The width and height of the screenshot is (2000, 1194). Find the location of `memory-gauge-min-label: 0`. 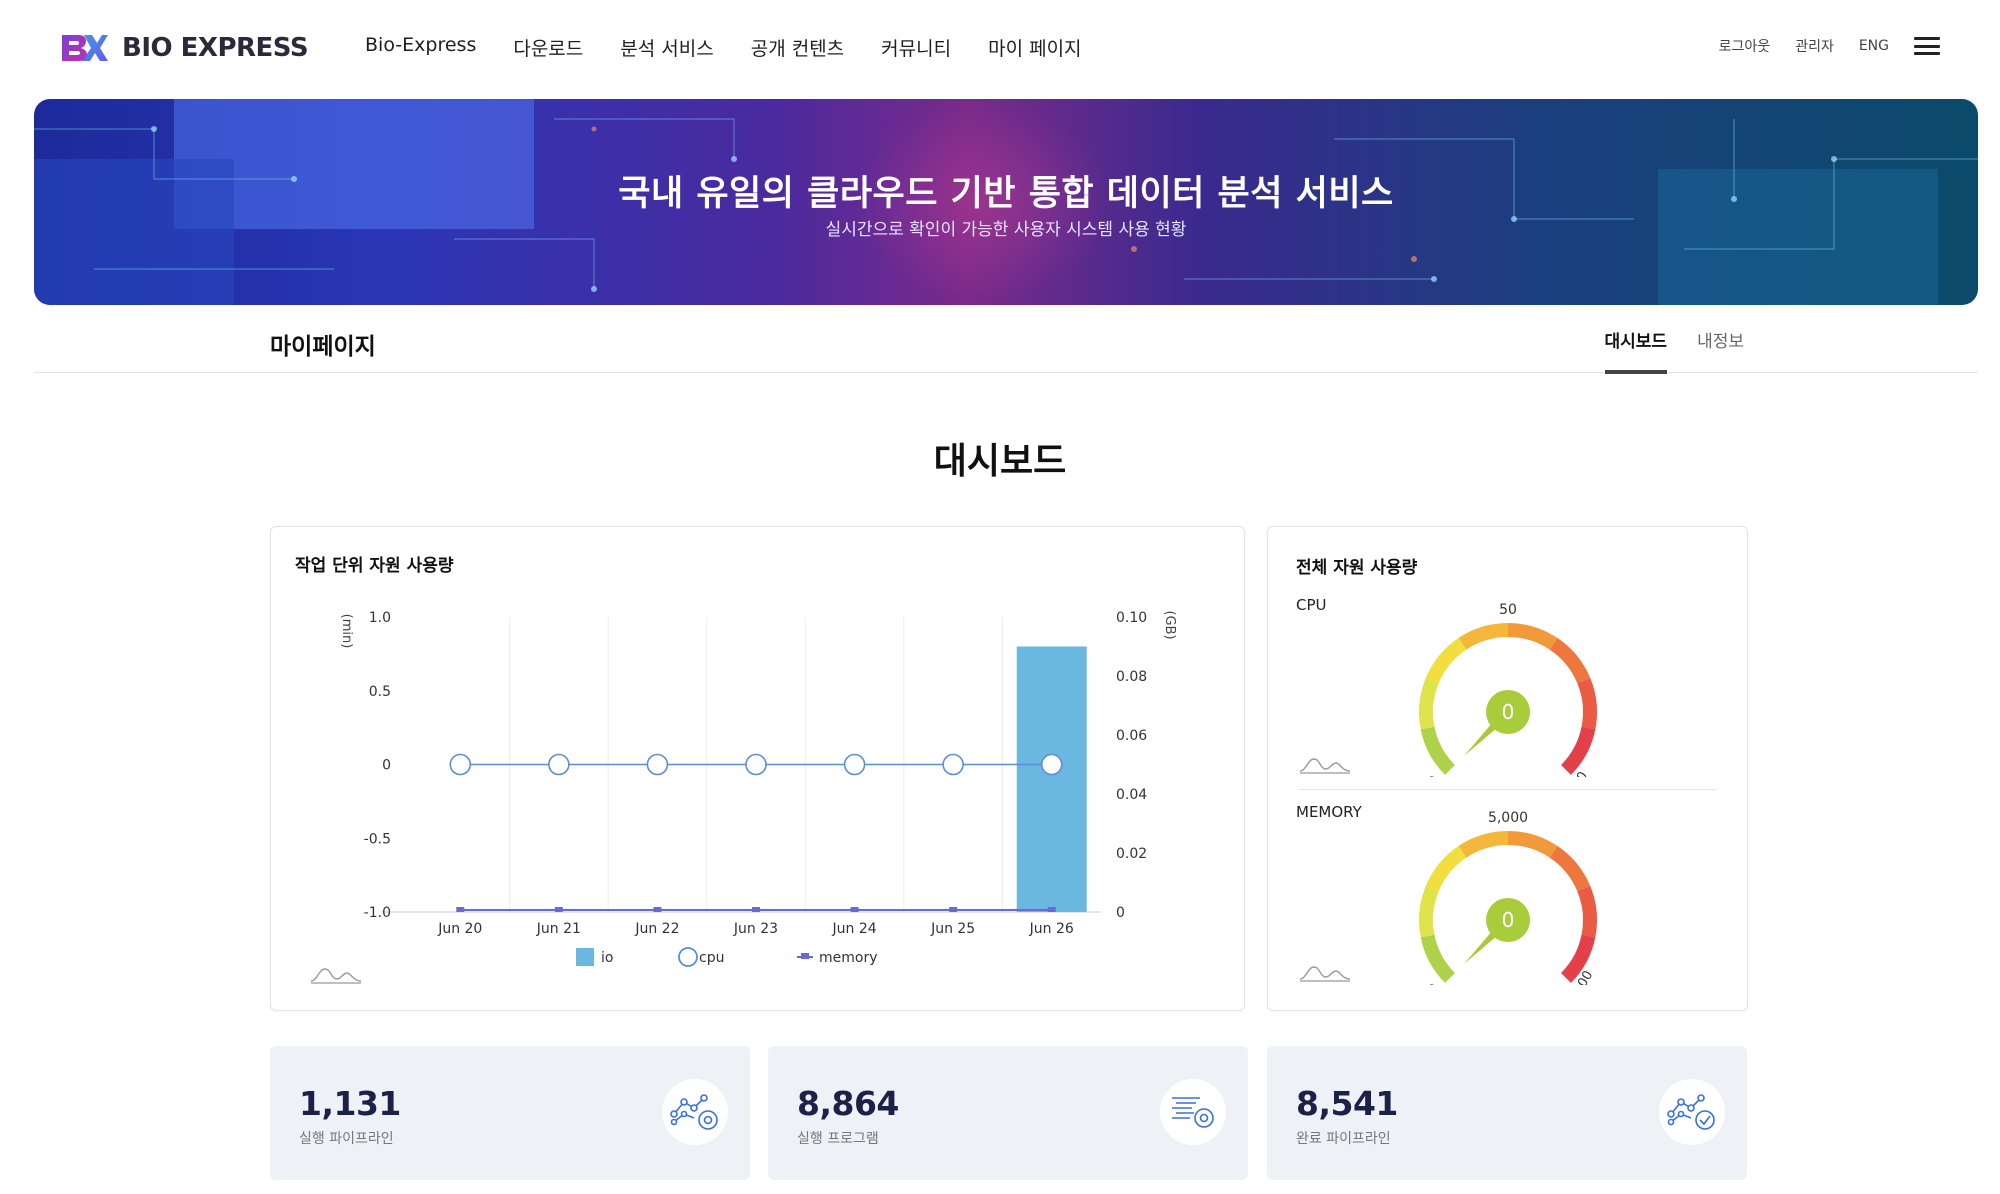

memory-gauge-min-label: 0 is located at coordinates (1434, 983).